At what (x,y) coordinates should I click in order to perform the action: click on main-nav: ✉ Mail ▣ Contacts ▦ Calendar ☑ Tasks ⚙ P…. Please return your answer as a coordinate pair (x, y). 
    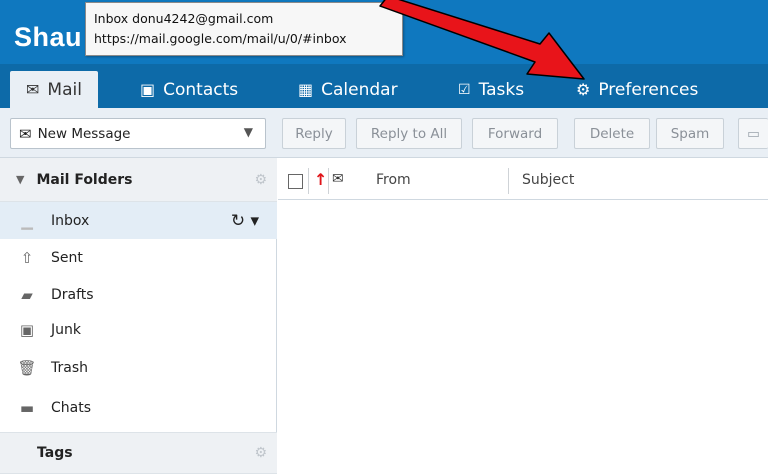
    Looking at the image, I should click on (384, 86).